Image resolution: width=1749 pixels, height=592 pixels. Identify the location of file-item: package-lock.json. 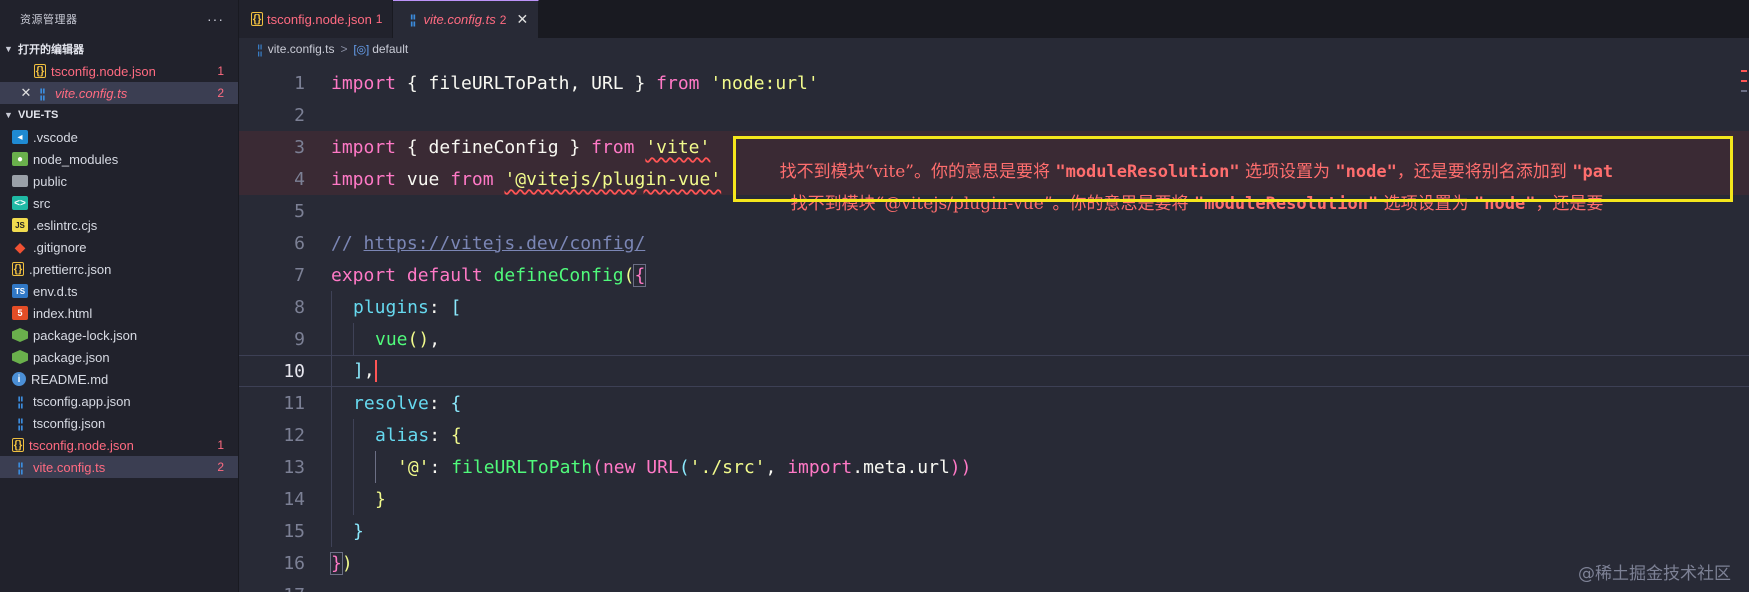
(119, 335).